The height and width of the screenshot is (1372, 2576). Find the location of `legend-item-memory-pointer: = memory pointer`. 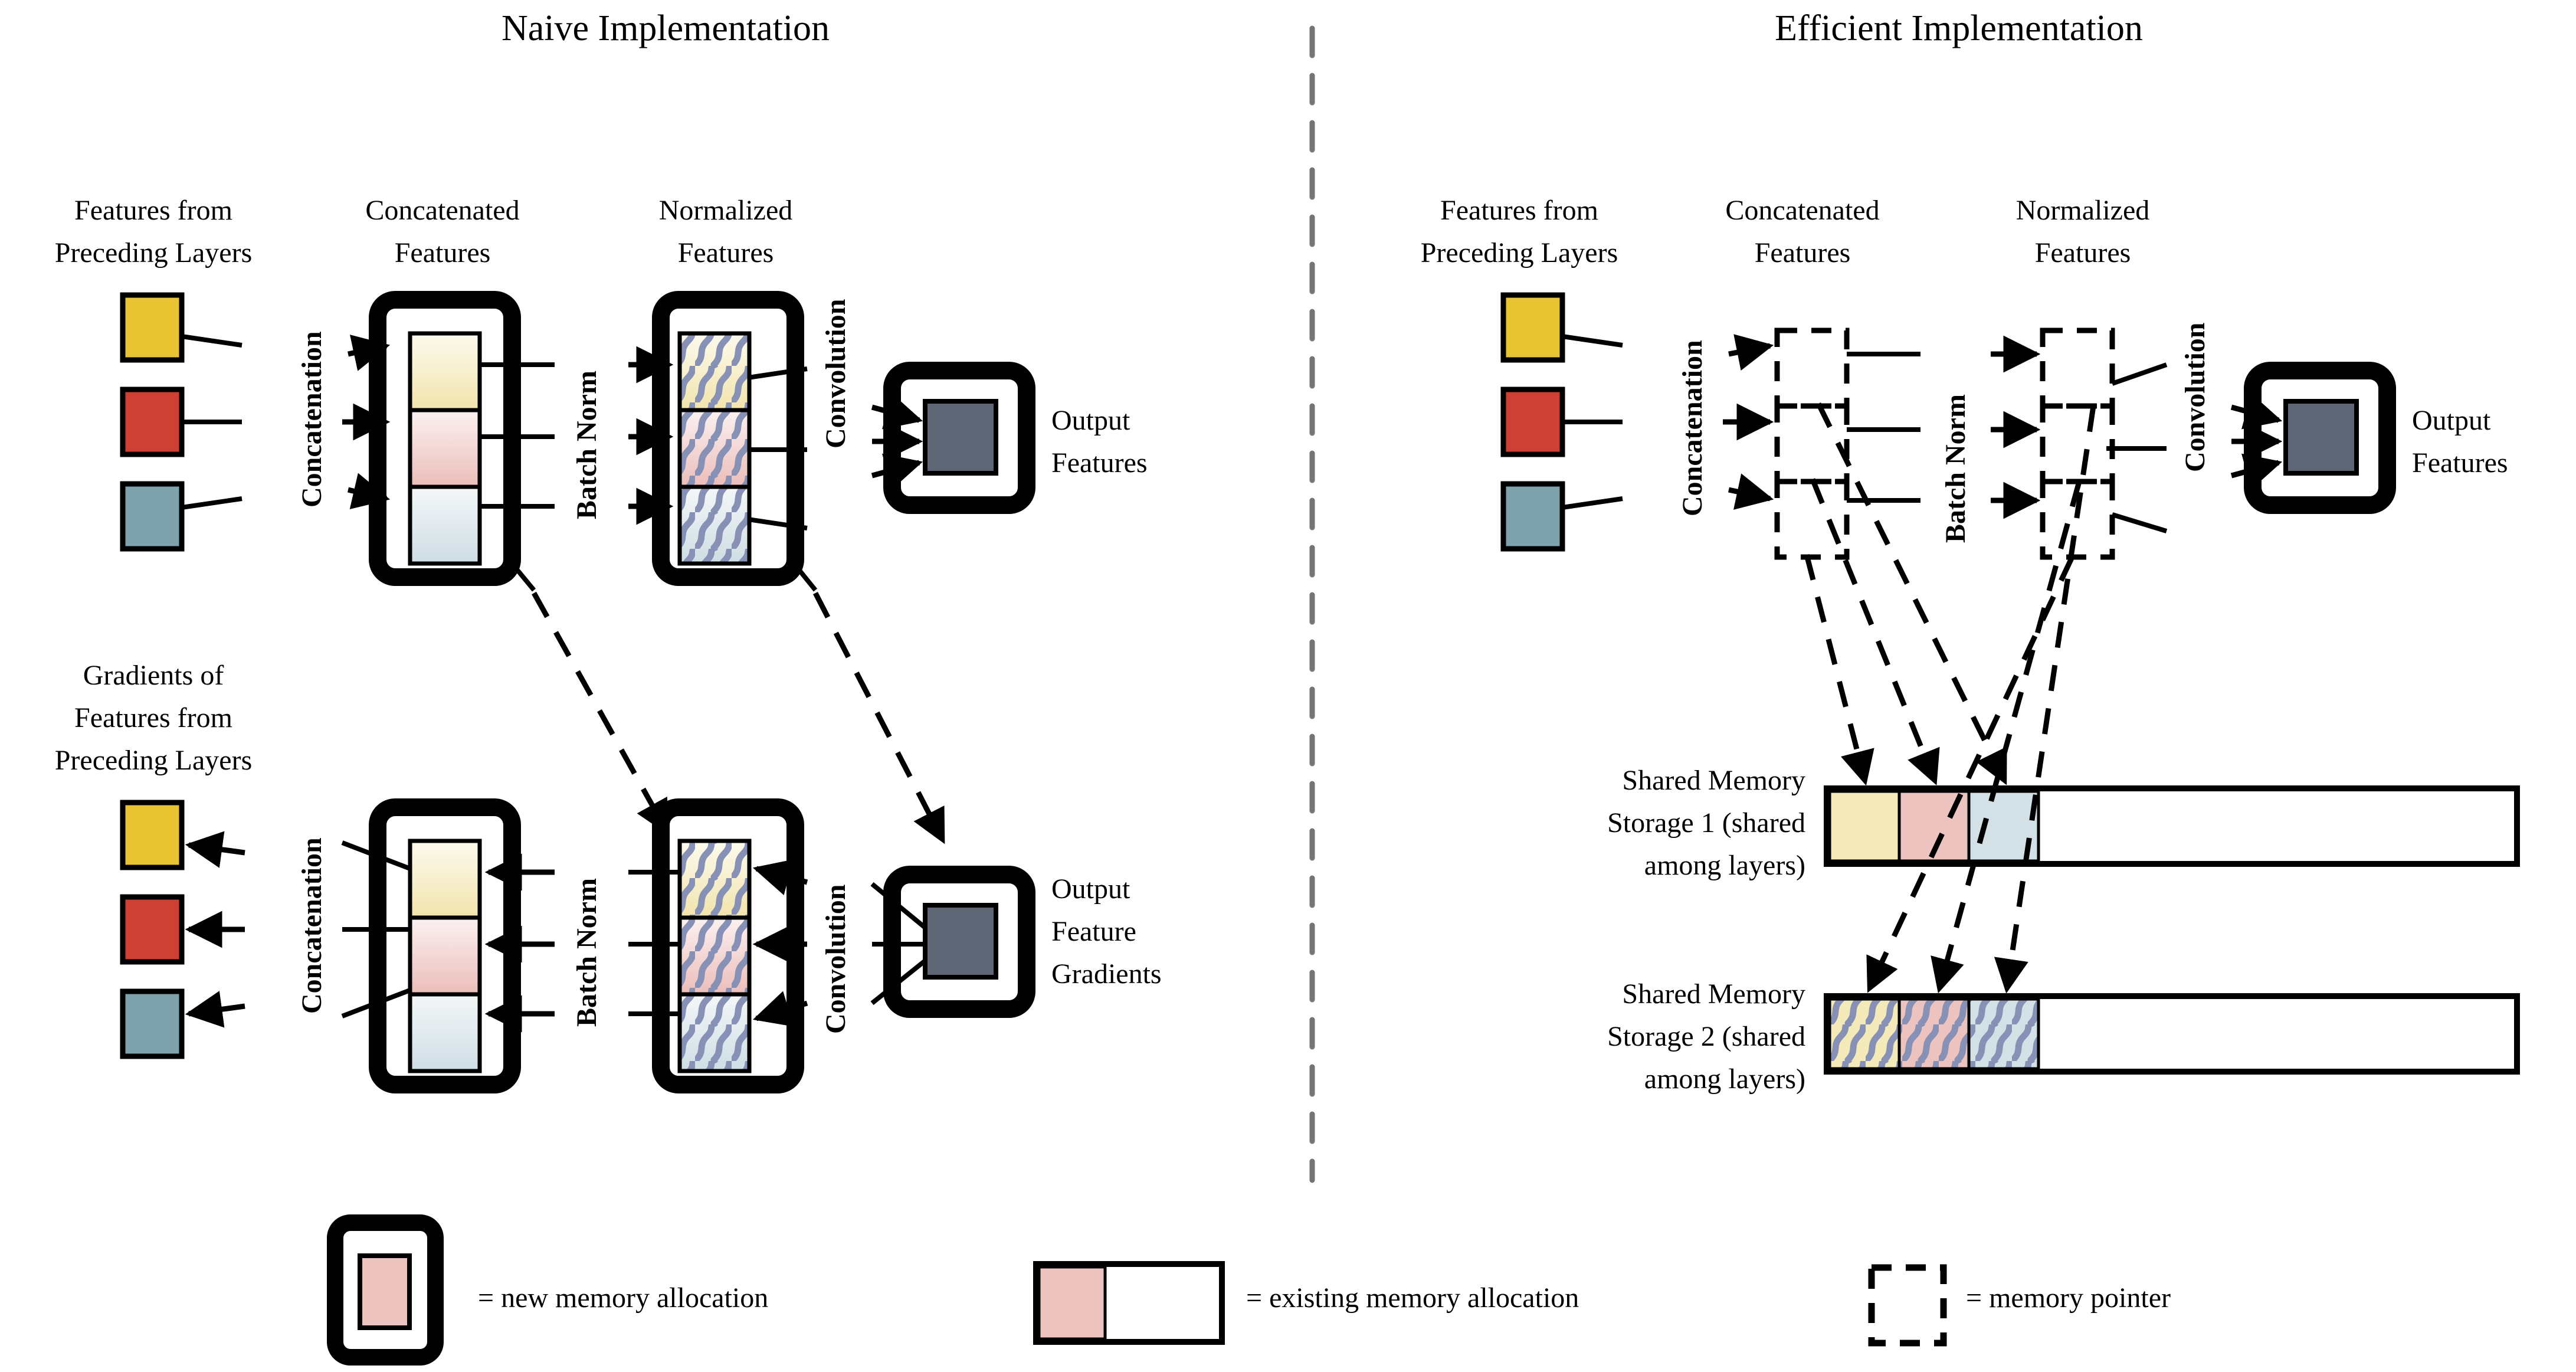

legend-item-memory-pointer: = memory pointer is located at coordinates (2019, 1305).